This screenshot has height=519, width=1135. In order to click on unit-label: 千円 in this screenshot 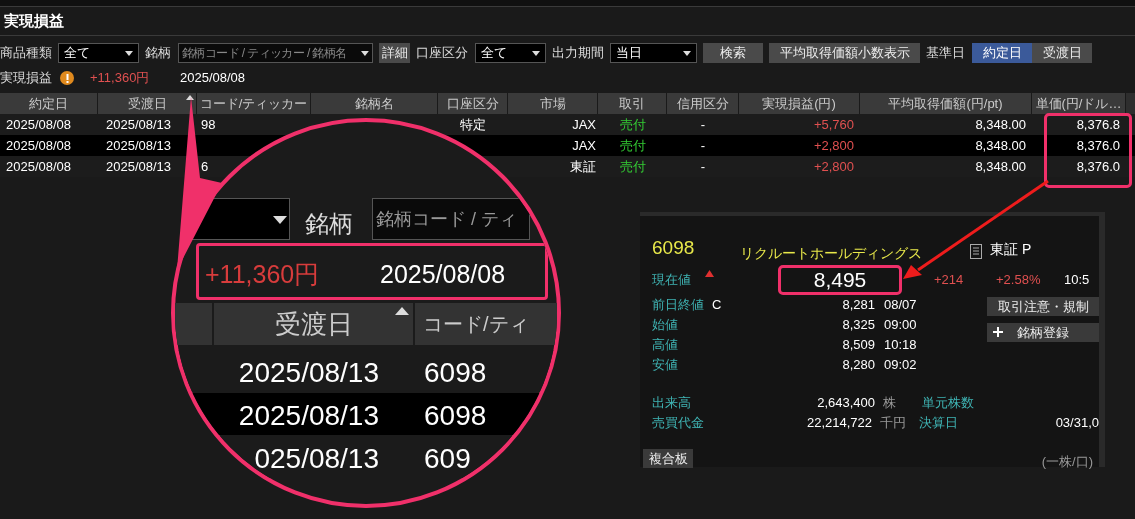, I will do `click(893, 423)`.